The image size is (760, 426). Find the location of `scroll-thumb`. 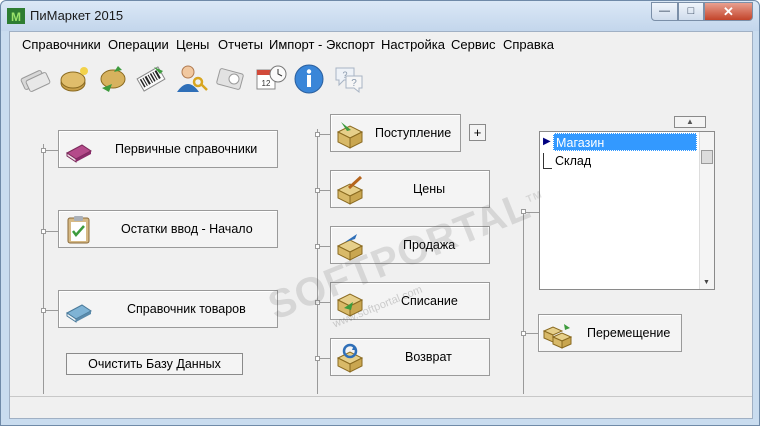

scroll-thumb is located at coordinates (707, 157).